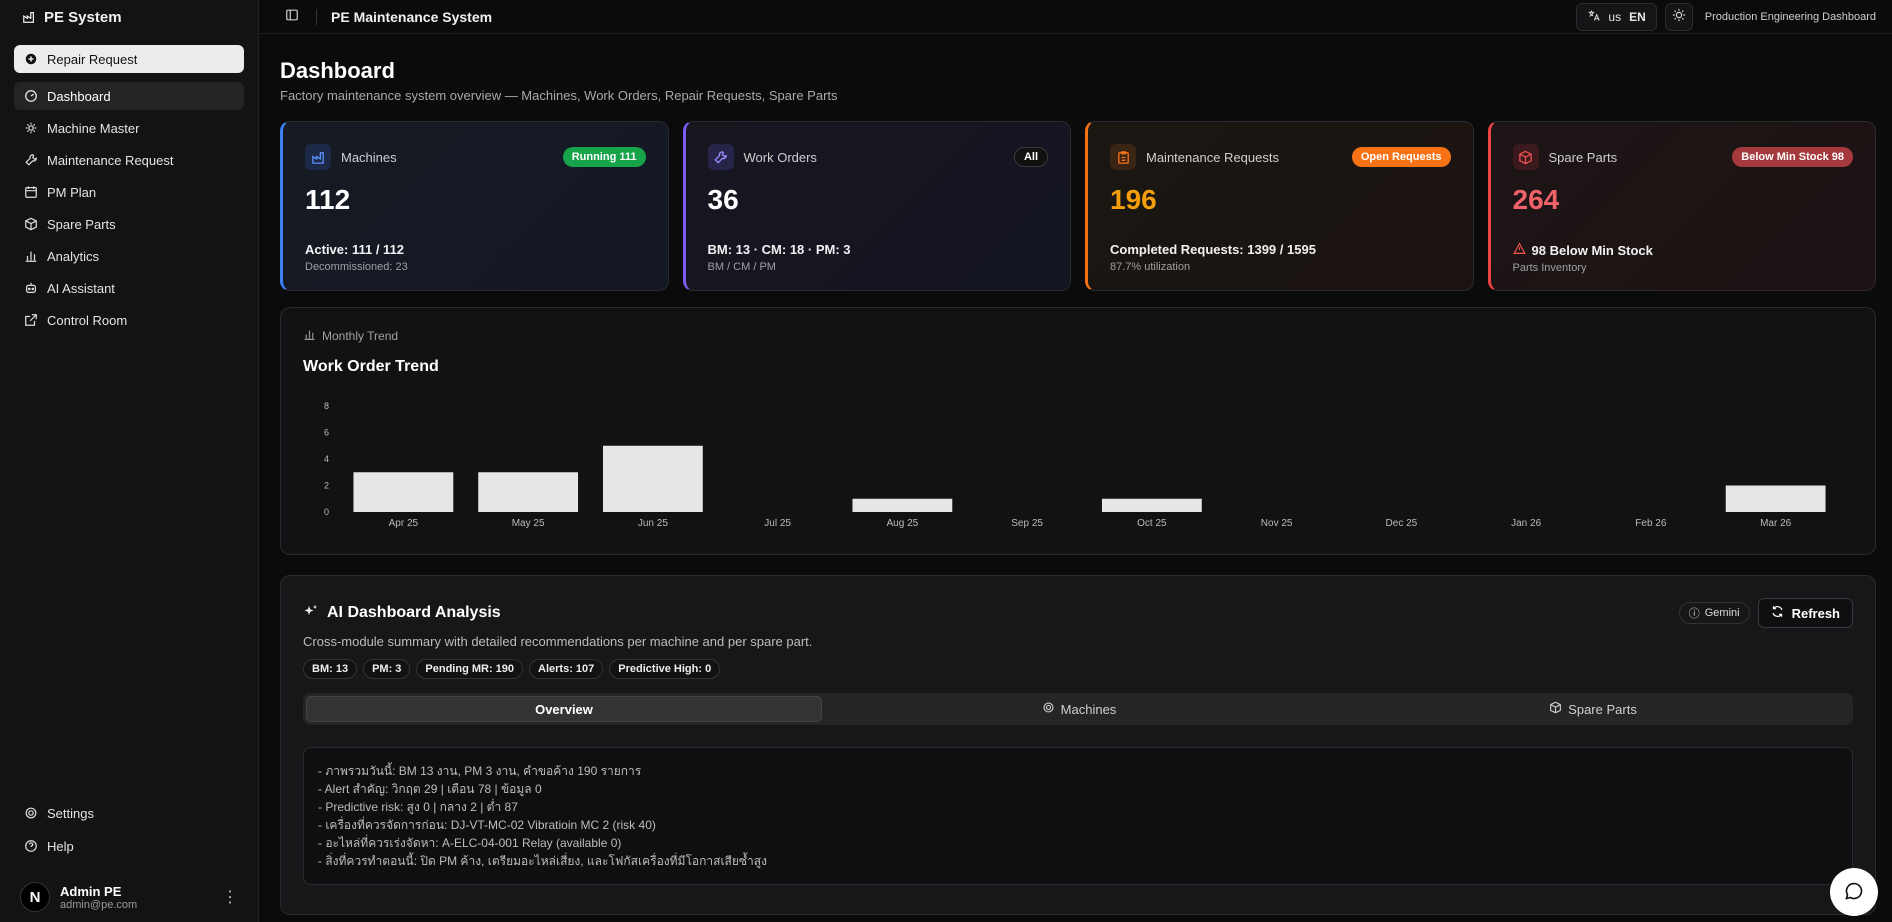  Describe the element at coordinates (387, 669) in the screenshot. I see `stat-chip: PM: 3` at that location.